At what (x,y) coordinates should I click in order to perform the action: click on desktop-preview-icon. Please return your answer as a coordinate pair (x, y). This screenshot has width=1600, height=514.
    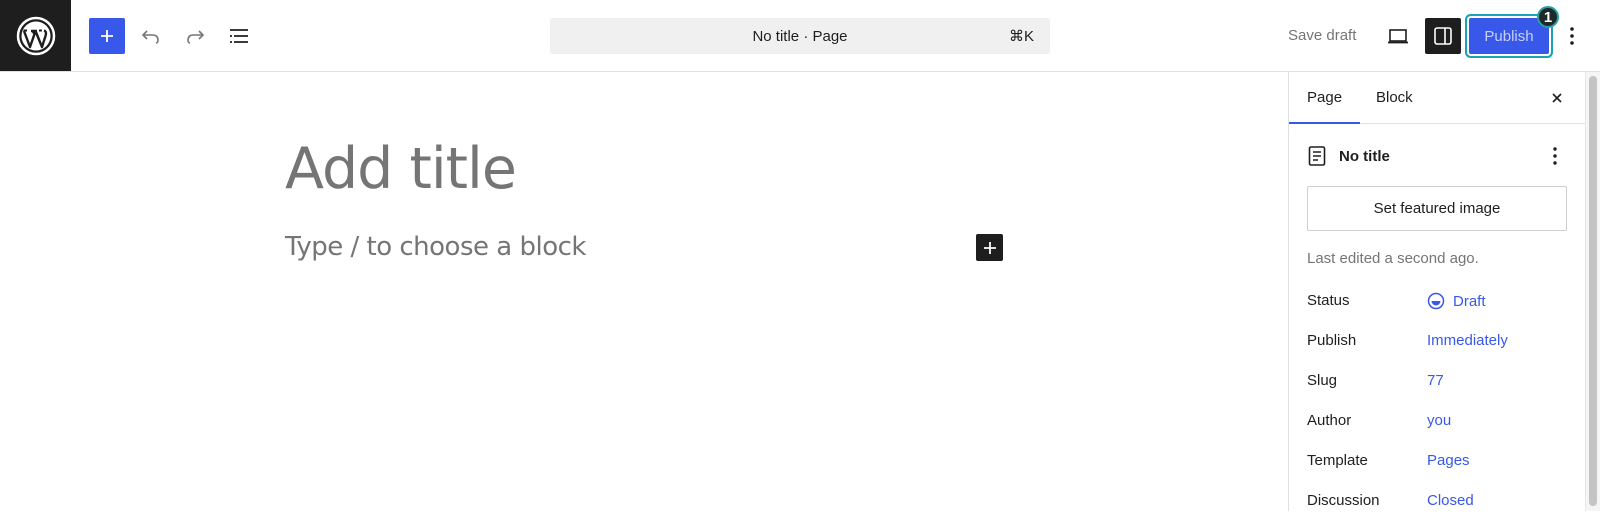
    Looking at the image, I should click on (1398, 36).